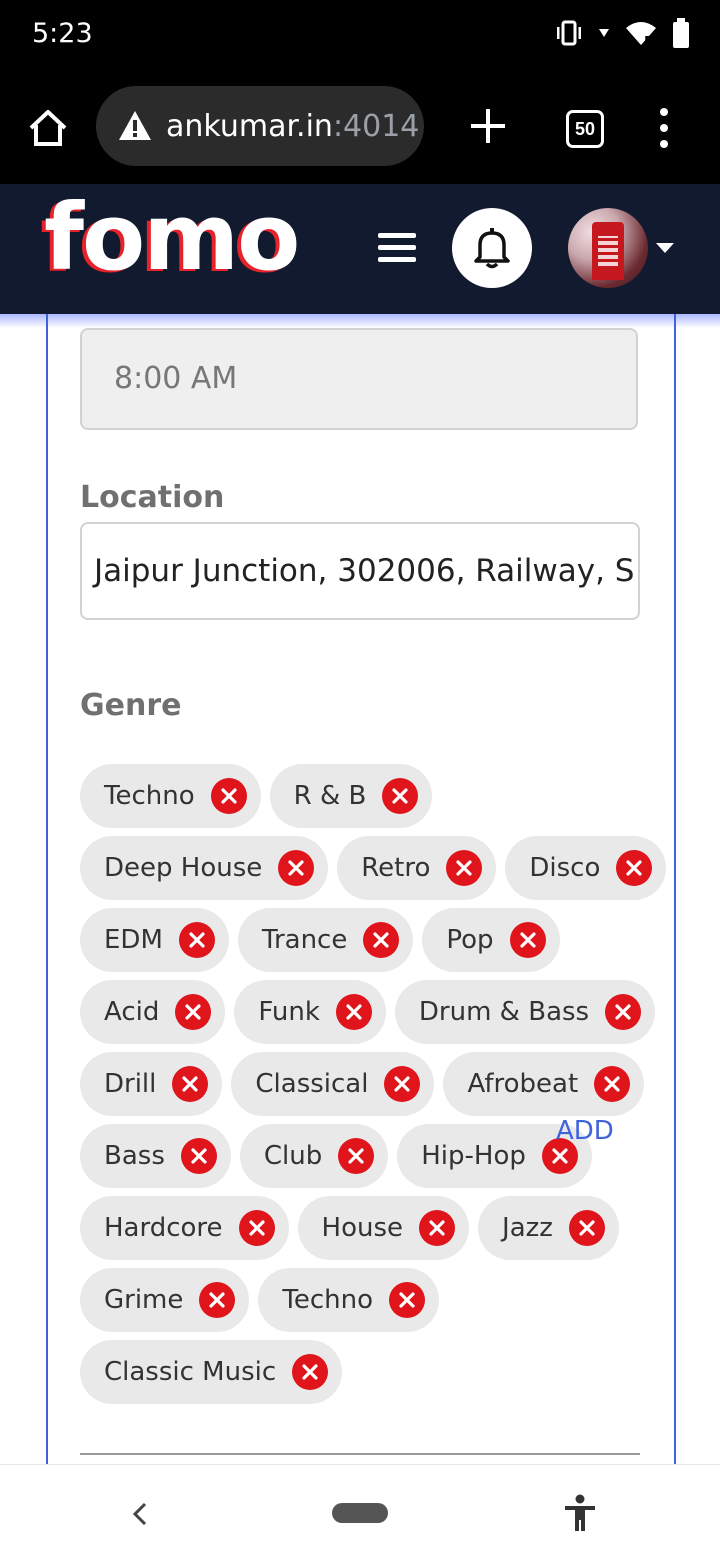 The width and height of the screenshot is (720, 1561). Describe the element at coordinates (163, 1228) in the screenshot. I see `genre-chip-label: Hardcore` at that location.